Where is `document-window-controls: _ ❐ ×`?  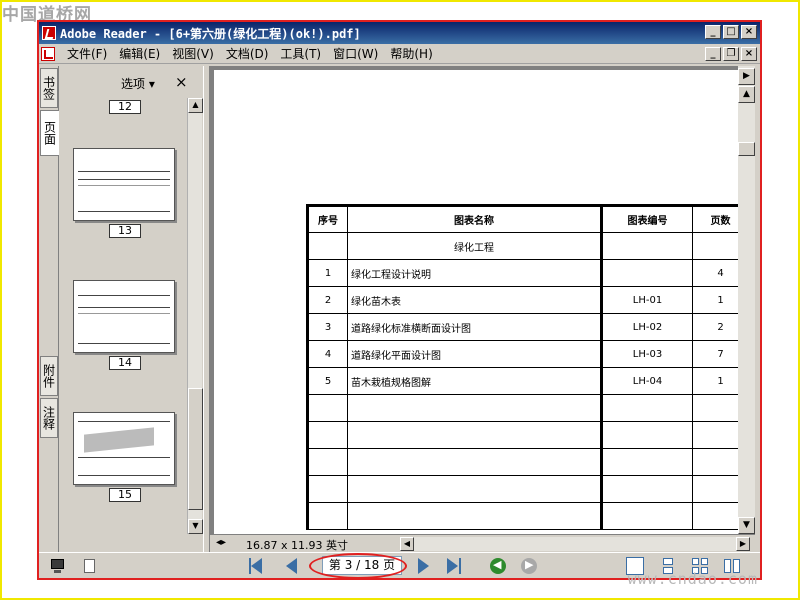
document-window-controls: _ ❐ × is located at coordinates (731, 54).